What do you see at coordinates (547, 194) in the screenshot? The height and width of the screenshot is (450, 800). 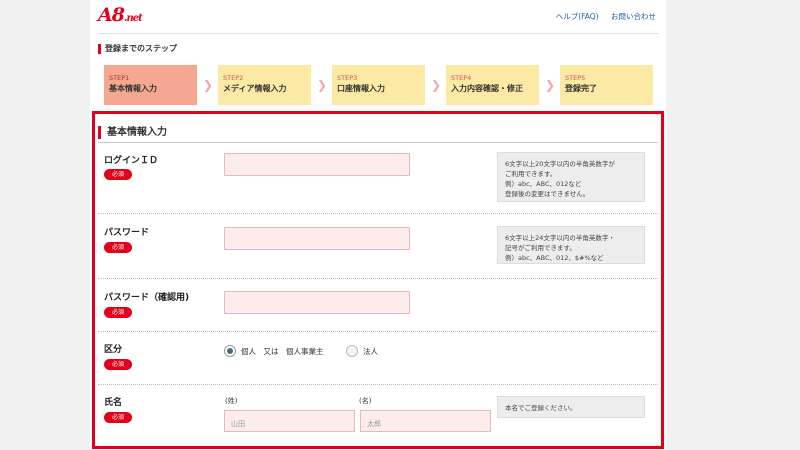 I see `help-text: 登録後の変更はできません。` at bounding box center [547, 194].